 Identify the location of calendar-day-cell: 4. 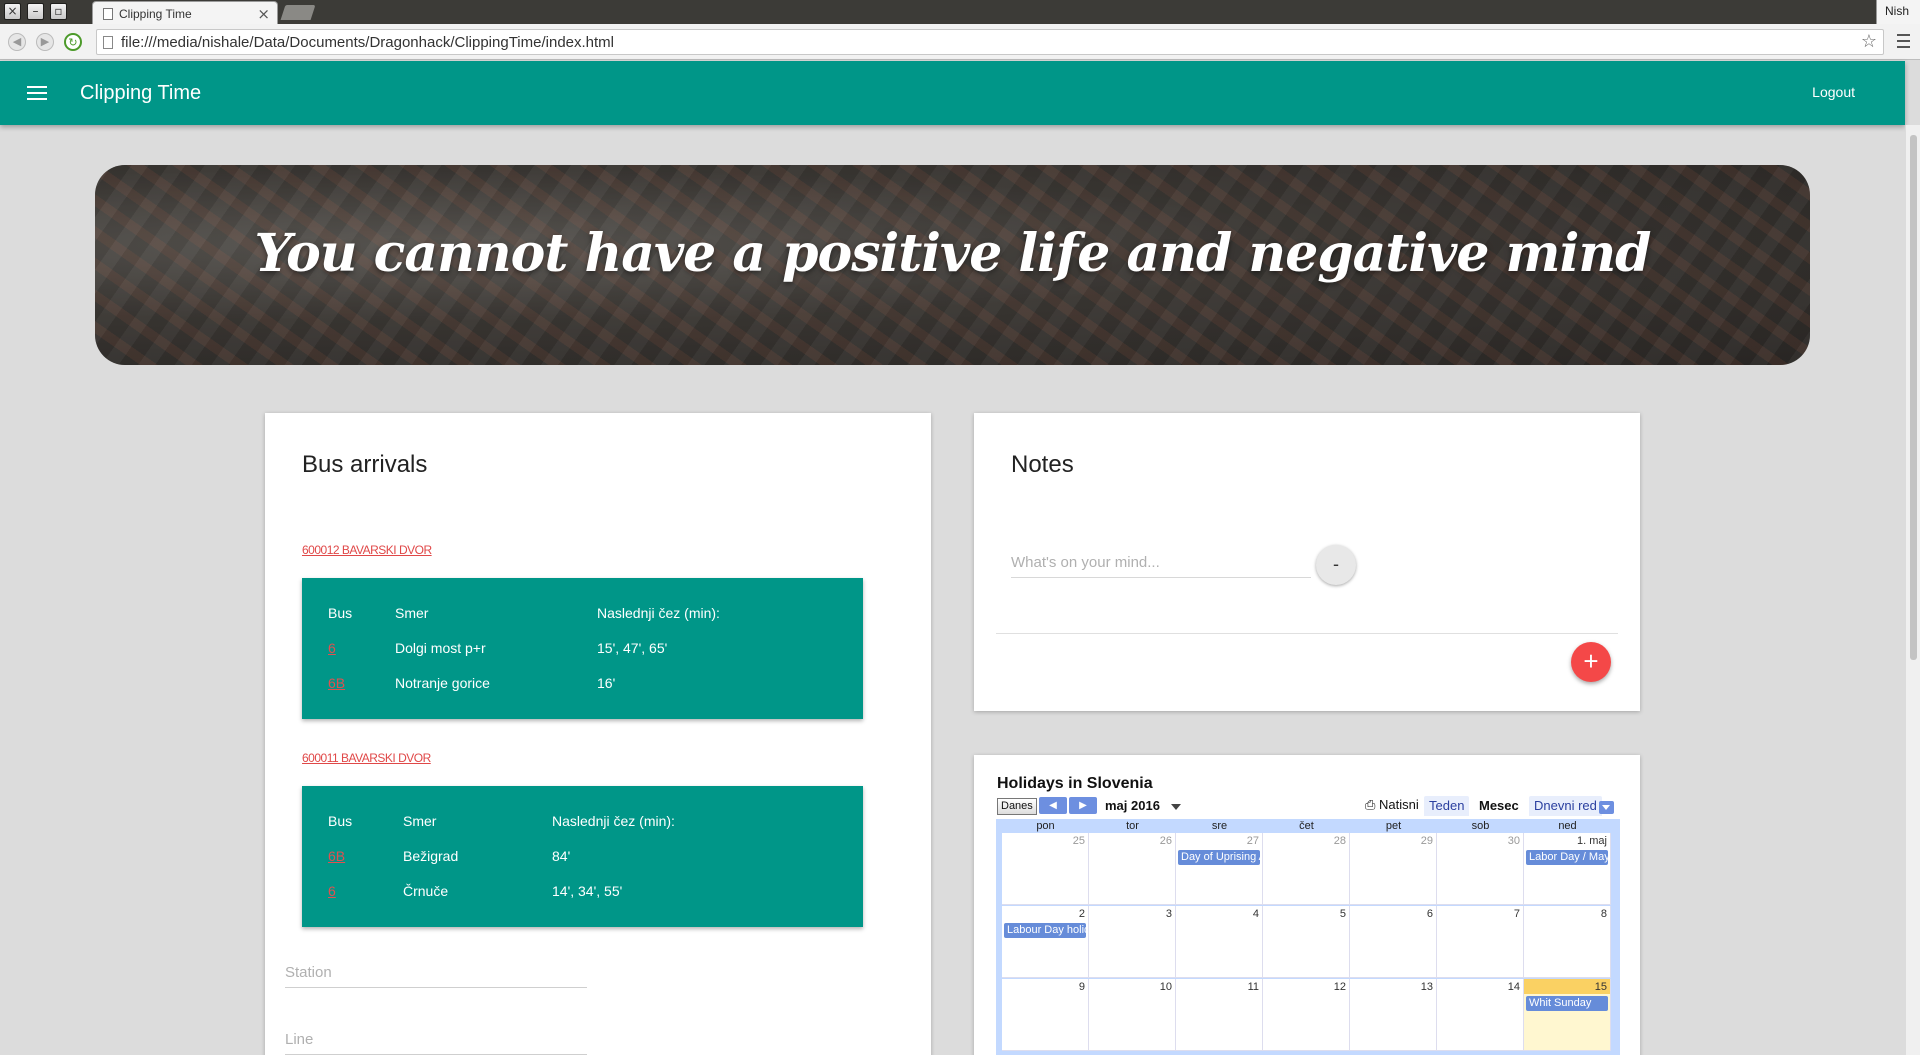
(1219, 942).